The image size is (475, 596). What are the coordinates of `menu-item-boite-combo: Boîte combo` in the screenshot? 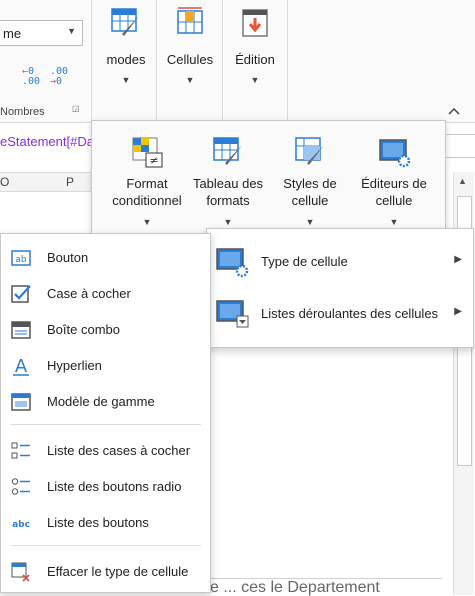 It's located at (105, 330).